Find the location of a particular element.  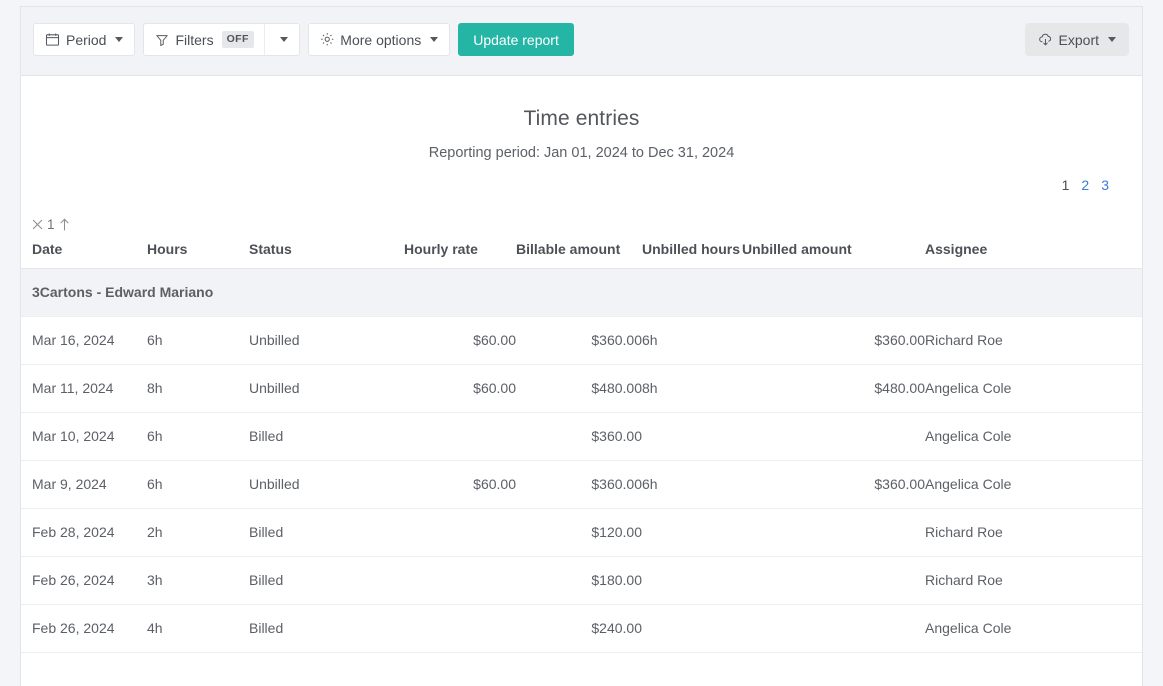

sort-indicator: 1 is located at coordinates (581, 224).